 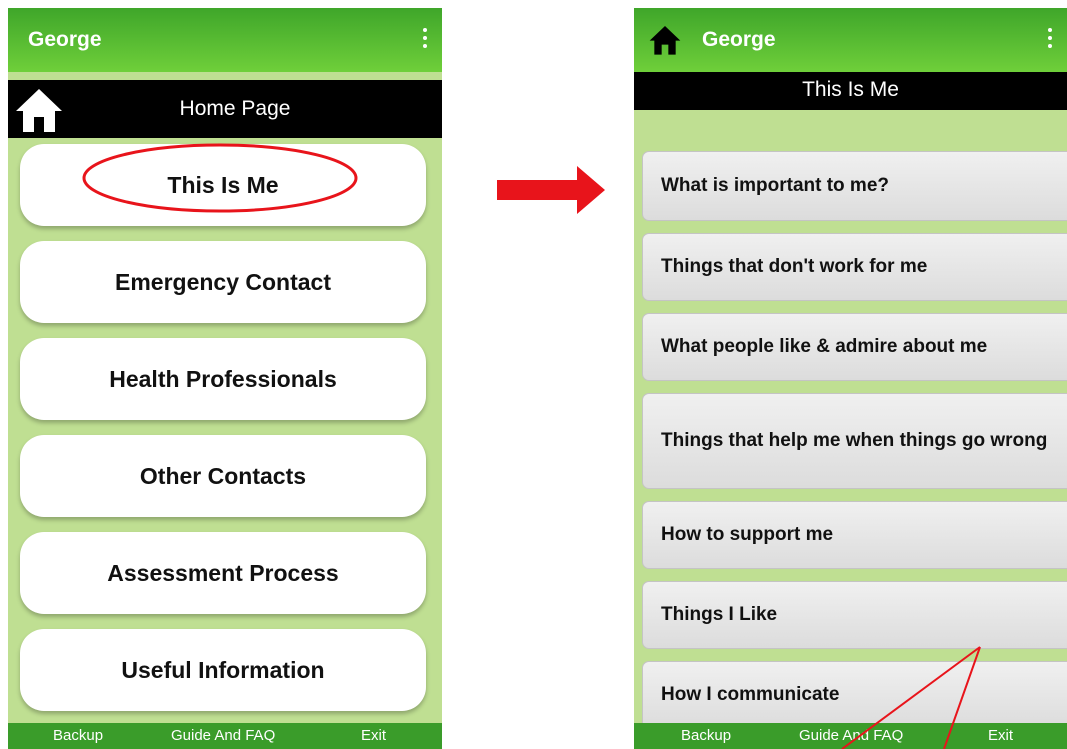 I want to click on this-is-me-button: This Is Me, so click(x=223, y=185).